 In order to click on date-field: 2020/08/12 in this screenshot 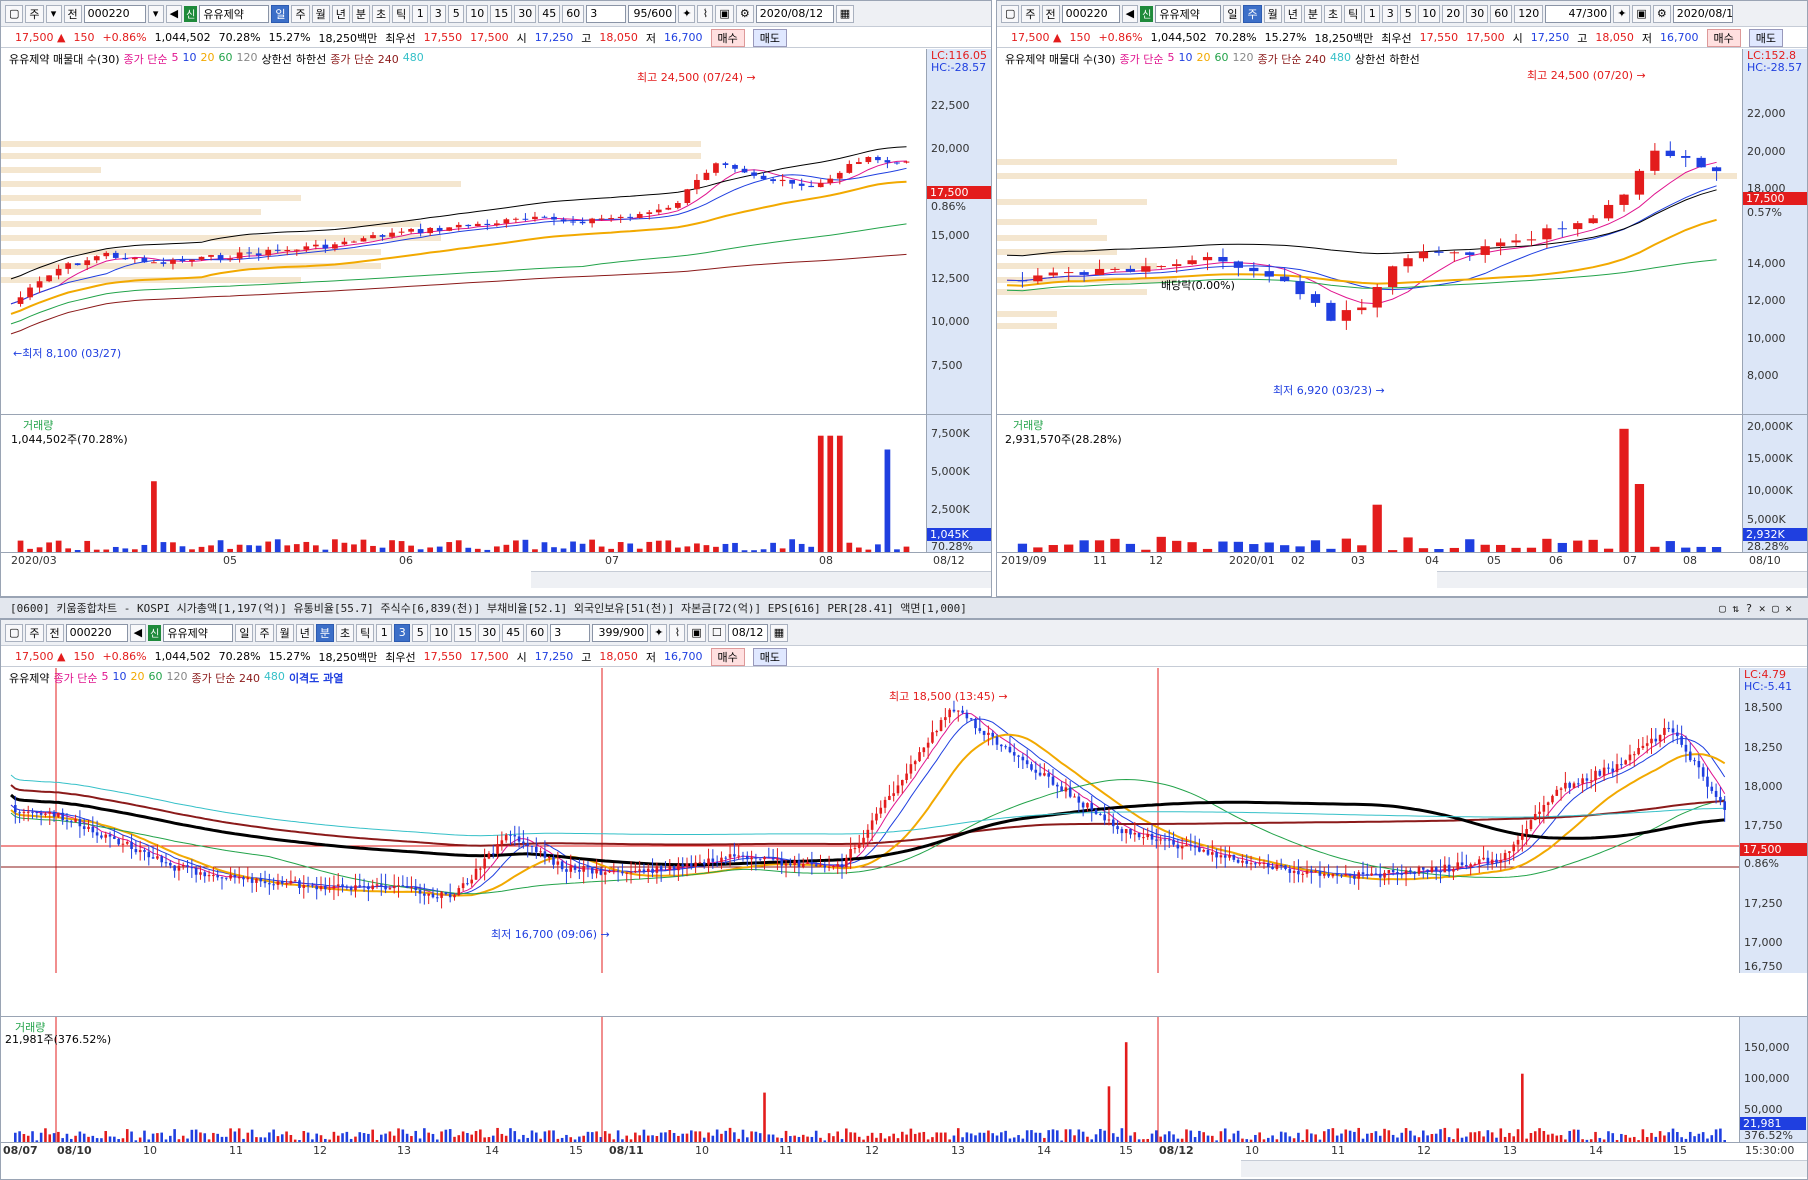, I will do `click(794, 13)`.